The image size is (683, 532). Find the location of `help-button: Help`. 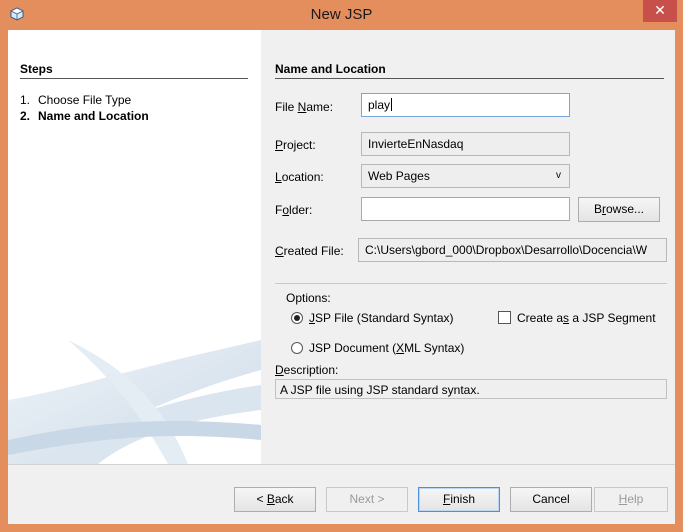

help-button: Help is located at coordinates (631, 499).